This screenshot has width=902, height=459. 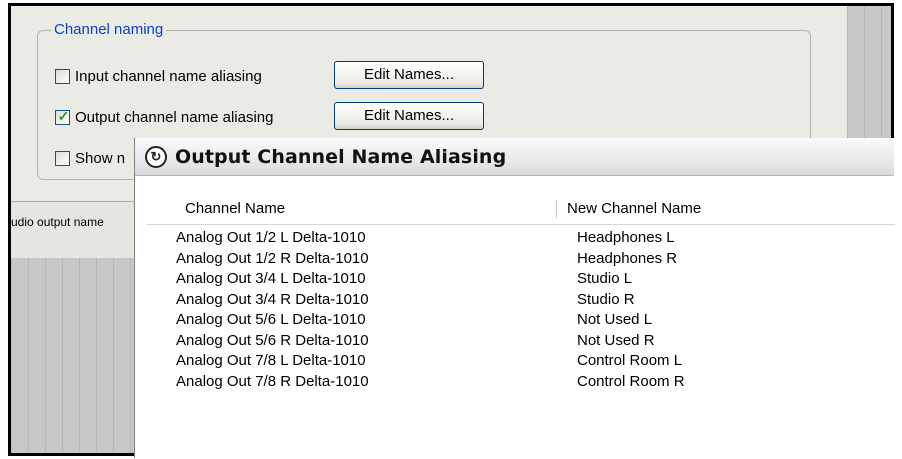 What do you see at coordinates (514, 342) in the screenshot?
I see `table-row: Analog Out 5/6 R Delta-1010 Not Used R` at bounding box center [514, 342].